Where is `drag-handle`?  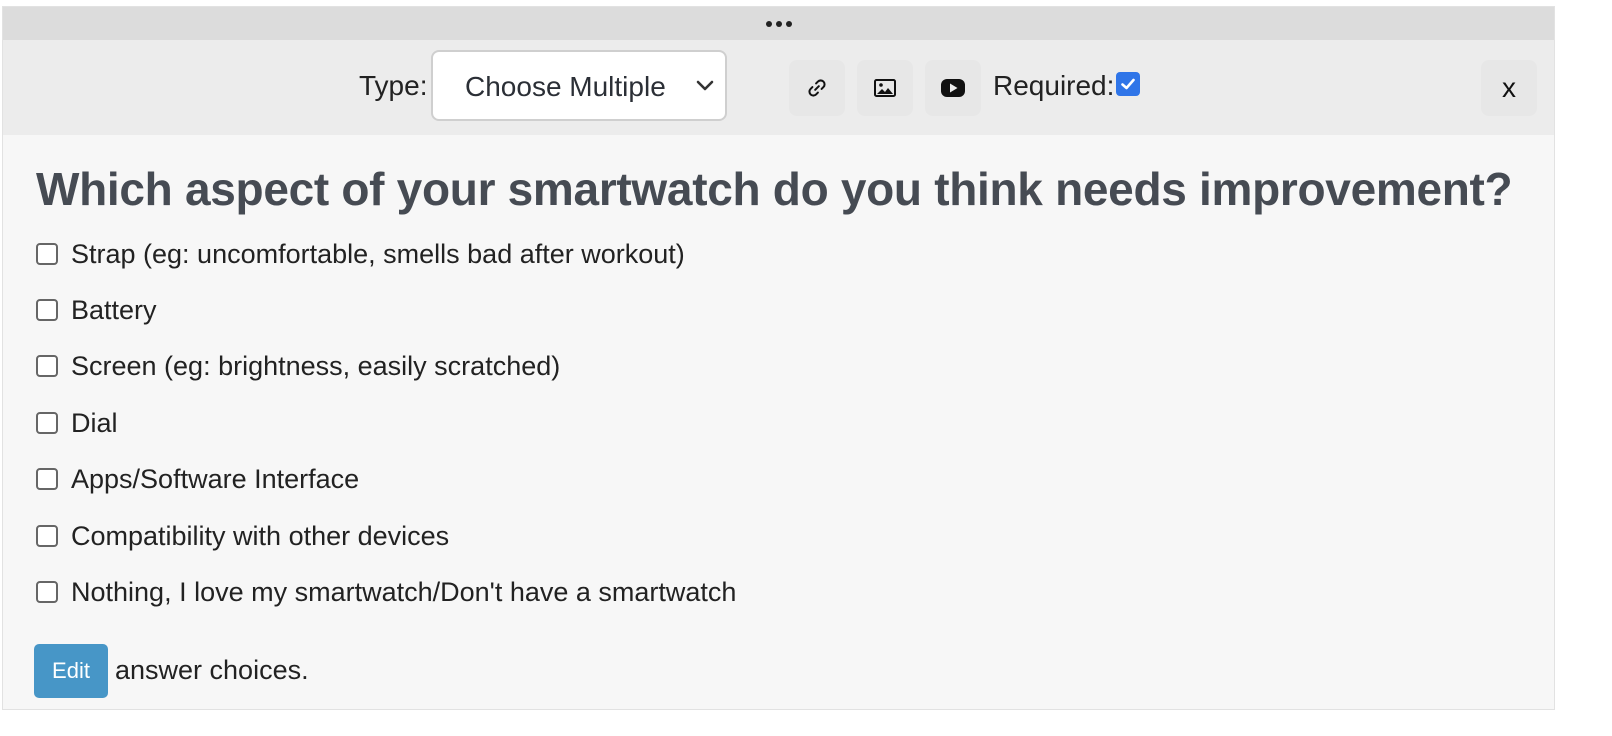
drag-handle is located at coordinates (778, 23).